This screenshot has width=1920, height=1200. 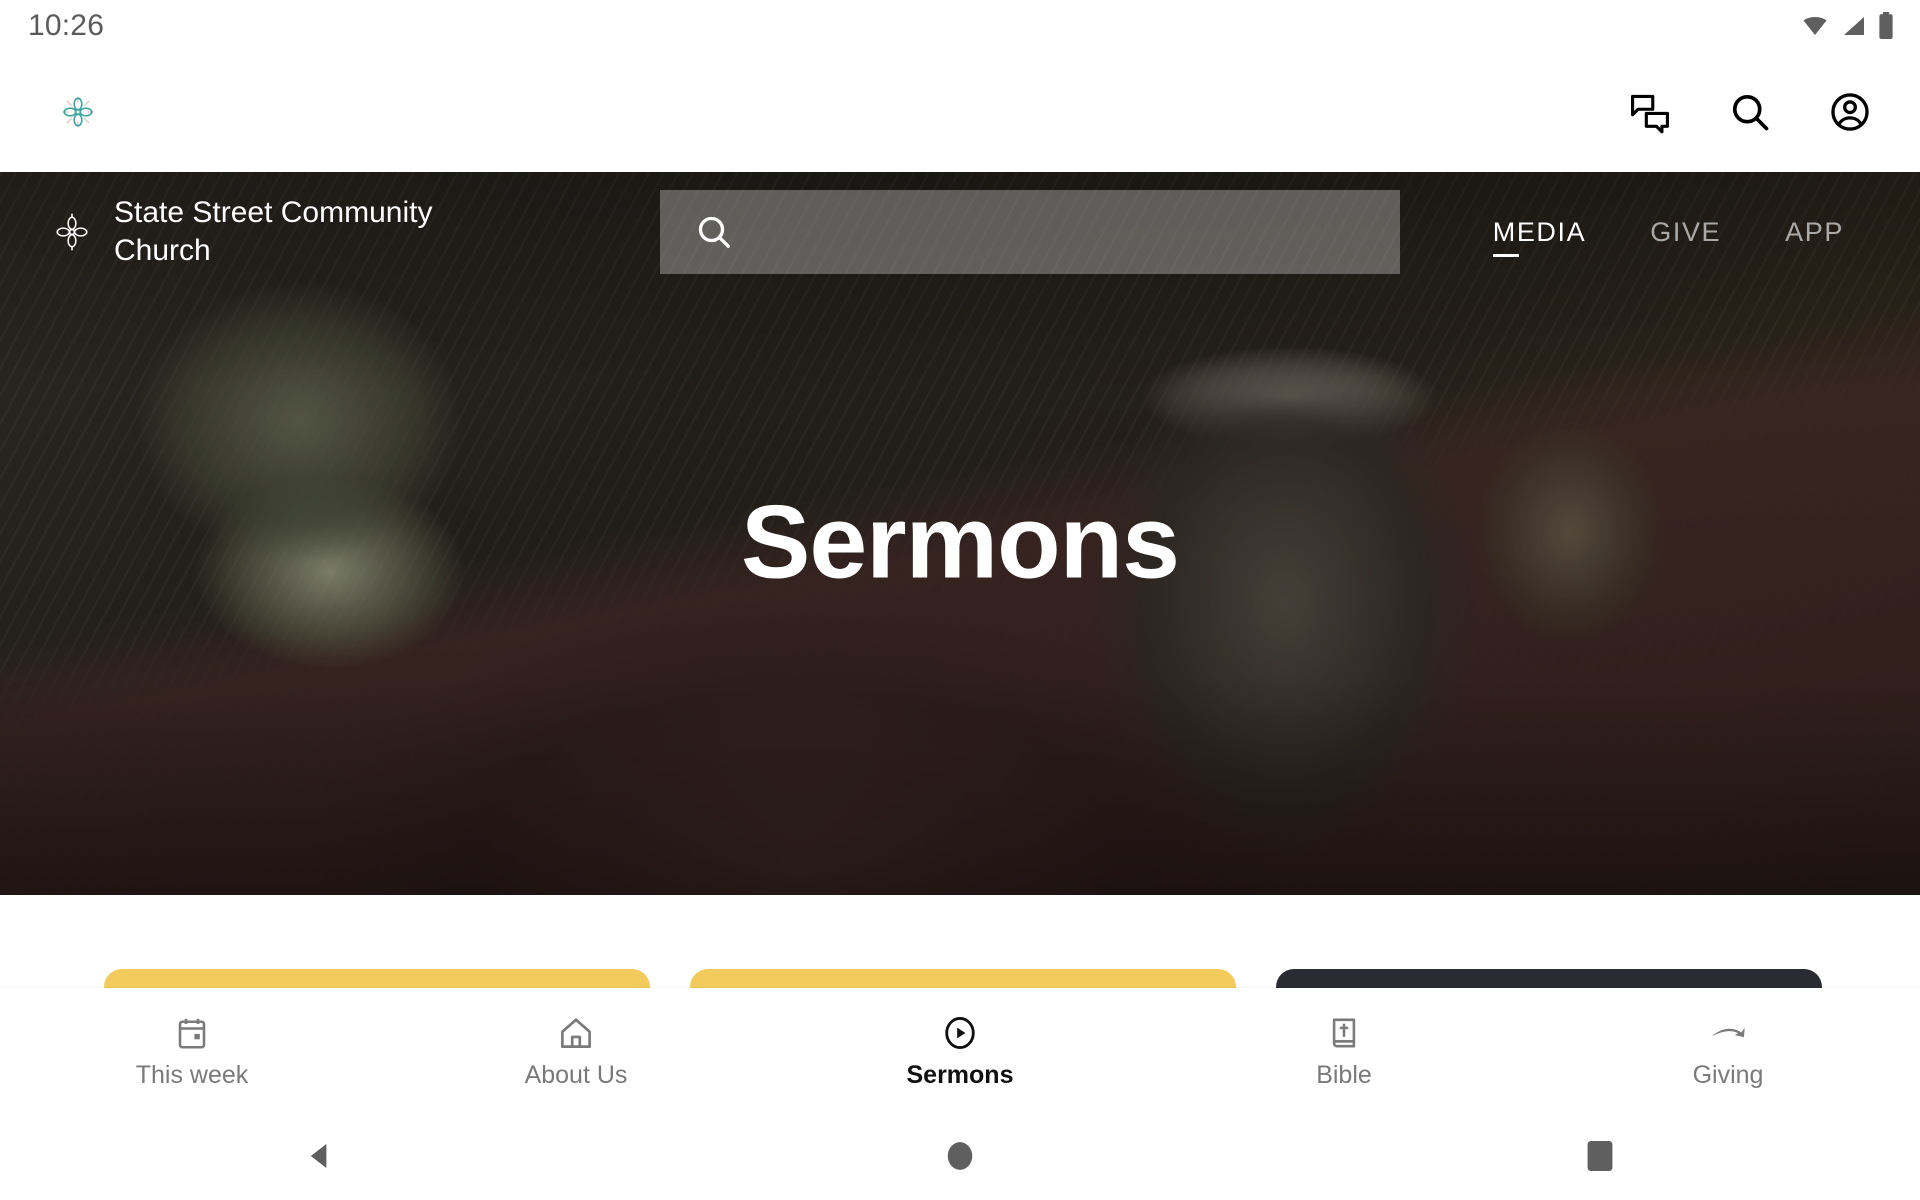 I want to click on nav-label: This week, so click(x=192, y=1074).